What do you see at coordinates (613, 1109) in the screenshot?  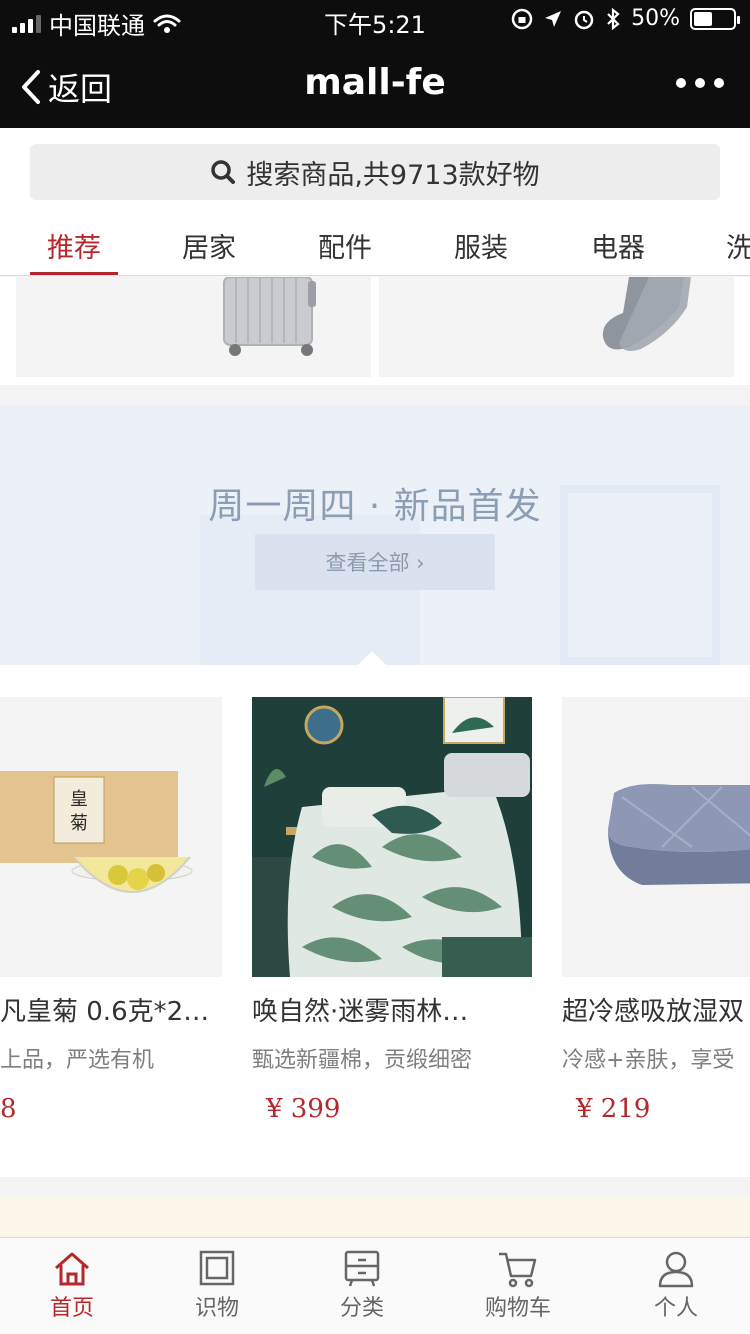 I see `product-price: ¥ 219` at bounding box center [613, 1109].